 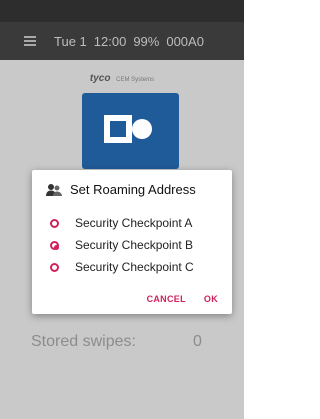 I want to click on status-battery: 99%, so click(x=146, y=41).